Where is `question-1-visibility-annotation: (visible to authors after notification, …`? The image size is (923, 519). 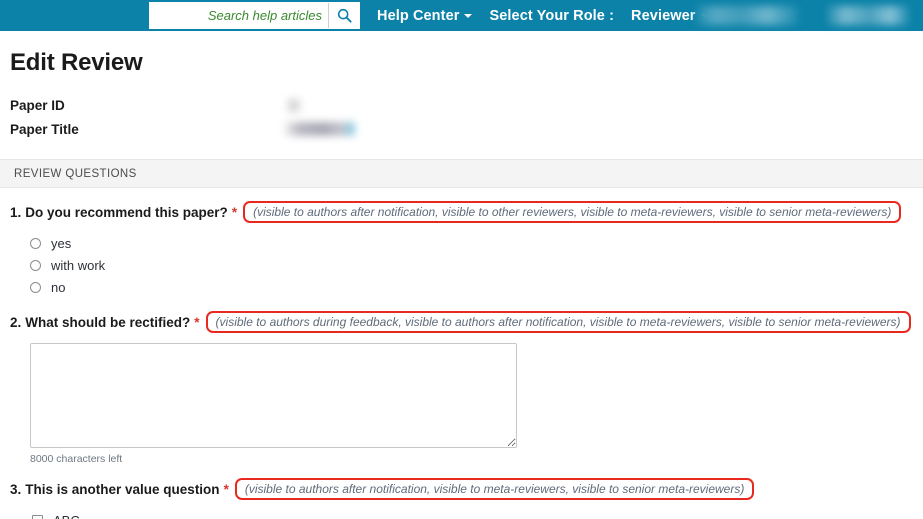
question-1-visibility-annotation: (visible to authors after notification, … is located at coordinates (572, 212).